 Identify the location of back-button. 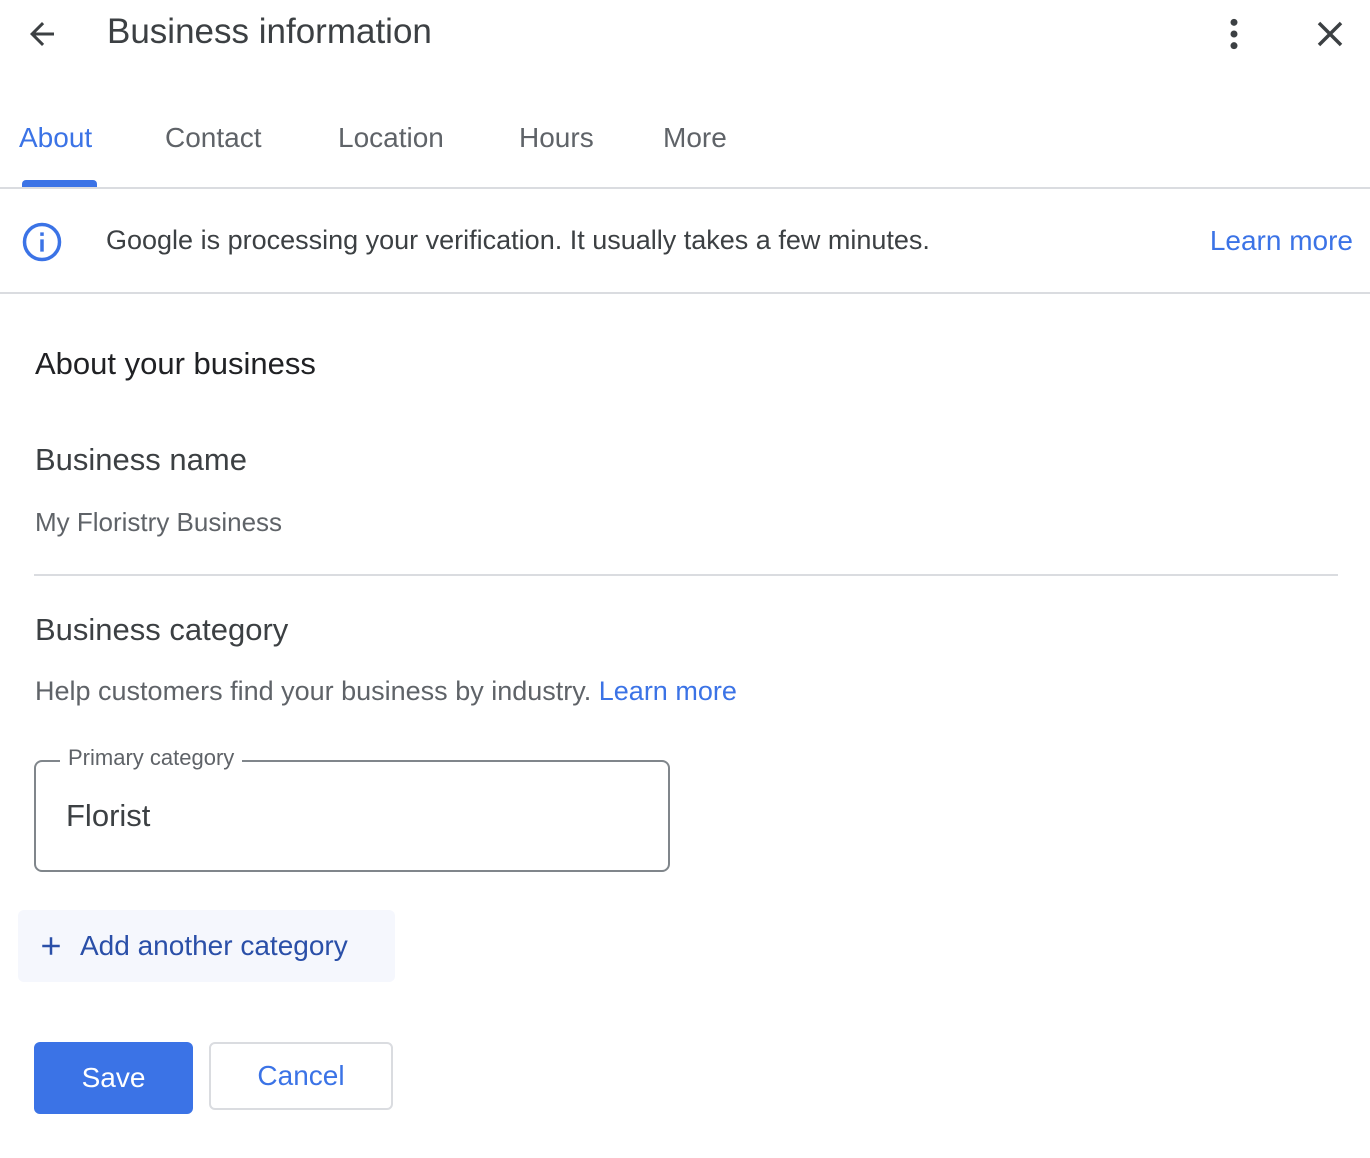
(42, 34).